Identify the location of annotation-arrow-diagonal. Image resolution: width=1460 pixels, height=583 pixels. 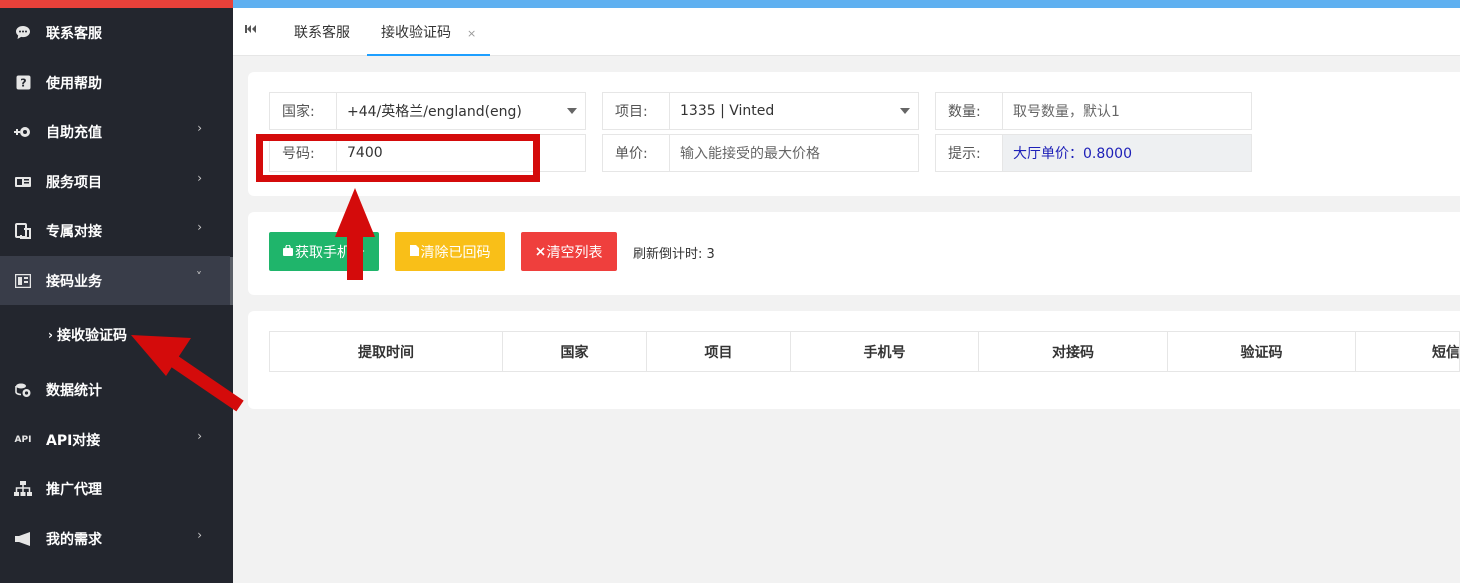
(187, 373).